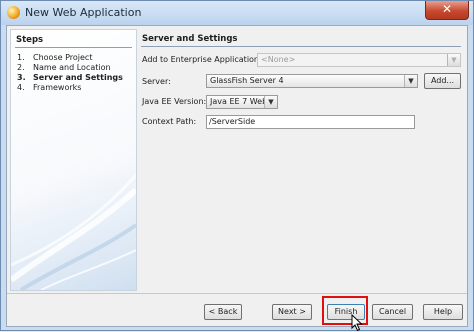  What do you see at coordinates (57, 87) in the screenshot?
I see `step-label: Frameworks` at bounding box center [57, 87].